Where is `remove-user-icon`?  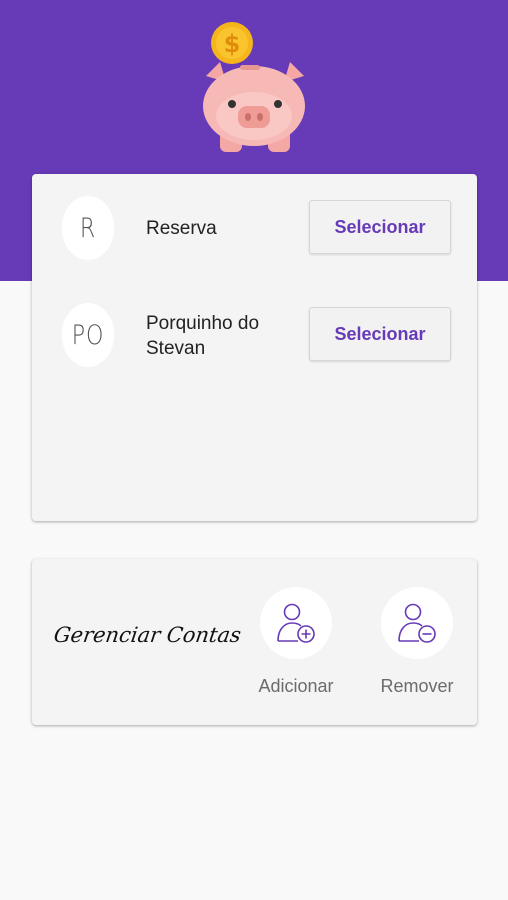 remove-user-icon is located at coordinates (417, 623).